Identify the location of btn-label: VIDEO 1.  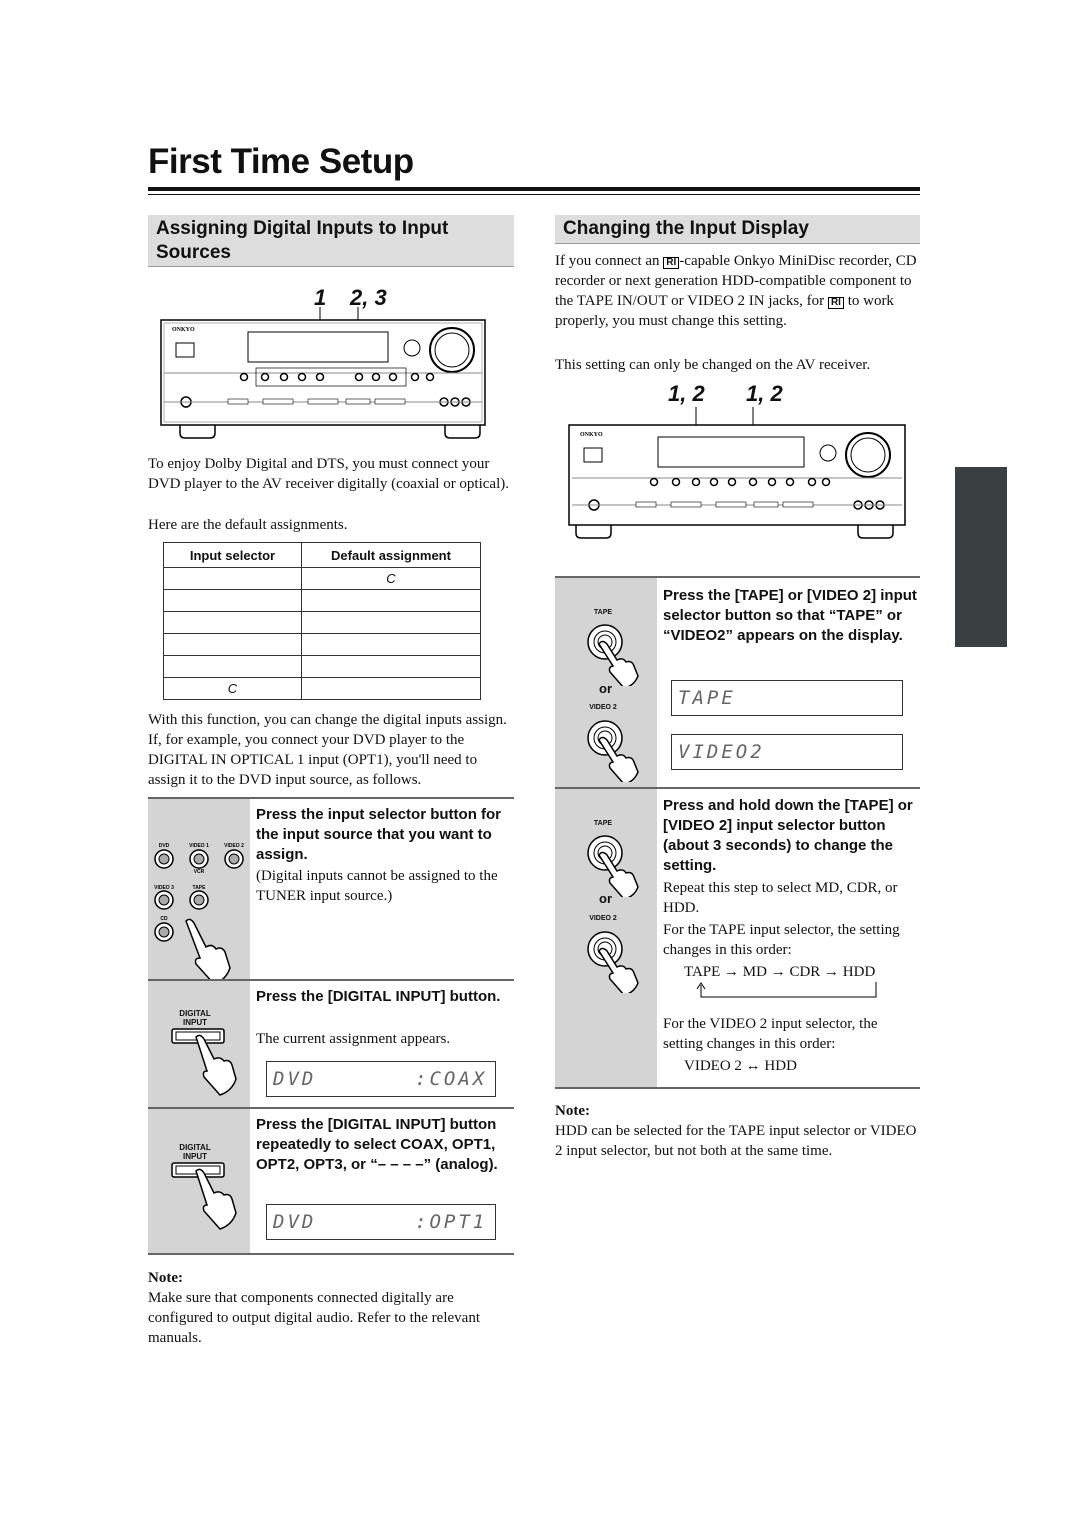
(199, 846).